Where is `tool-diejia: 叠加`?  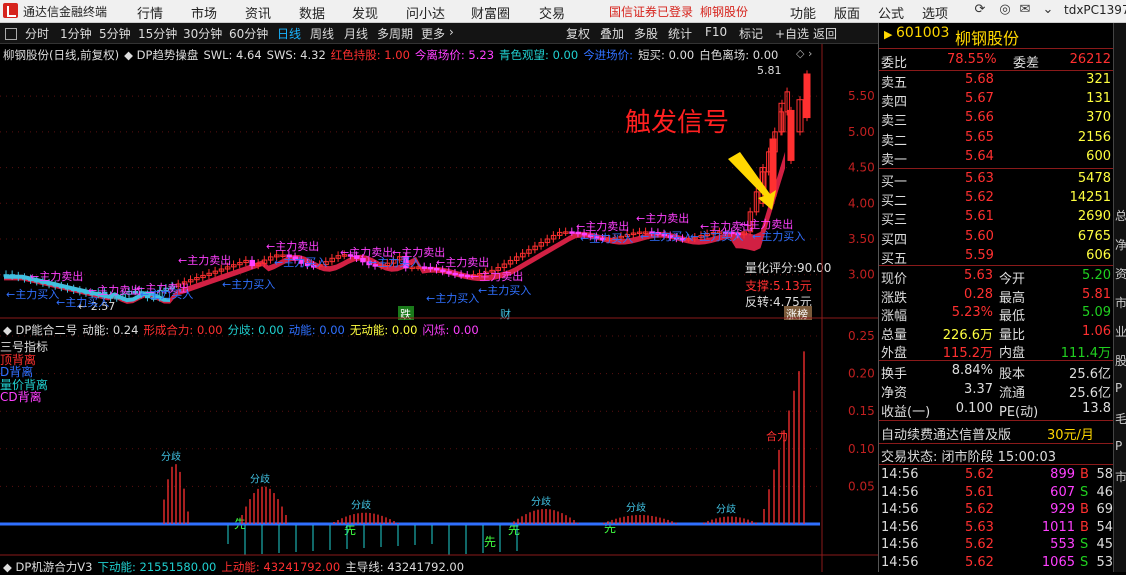
tool-diejia: 叠加 is located at coordinates (612, 33).